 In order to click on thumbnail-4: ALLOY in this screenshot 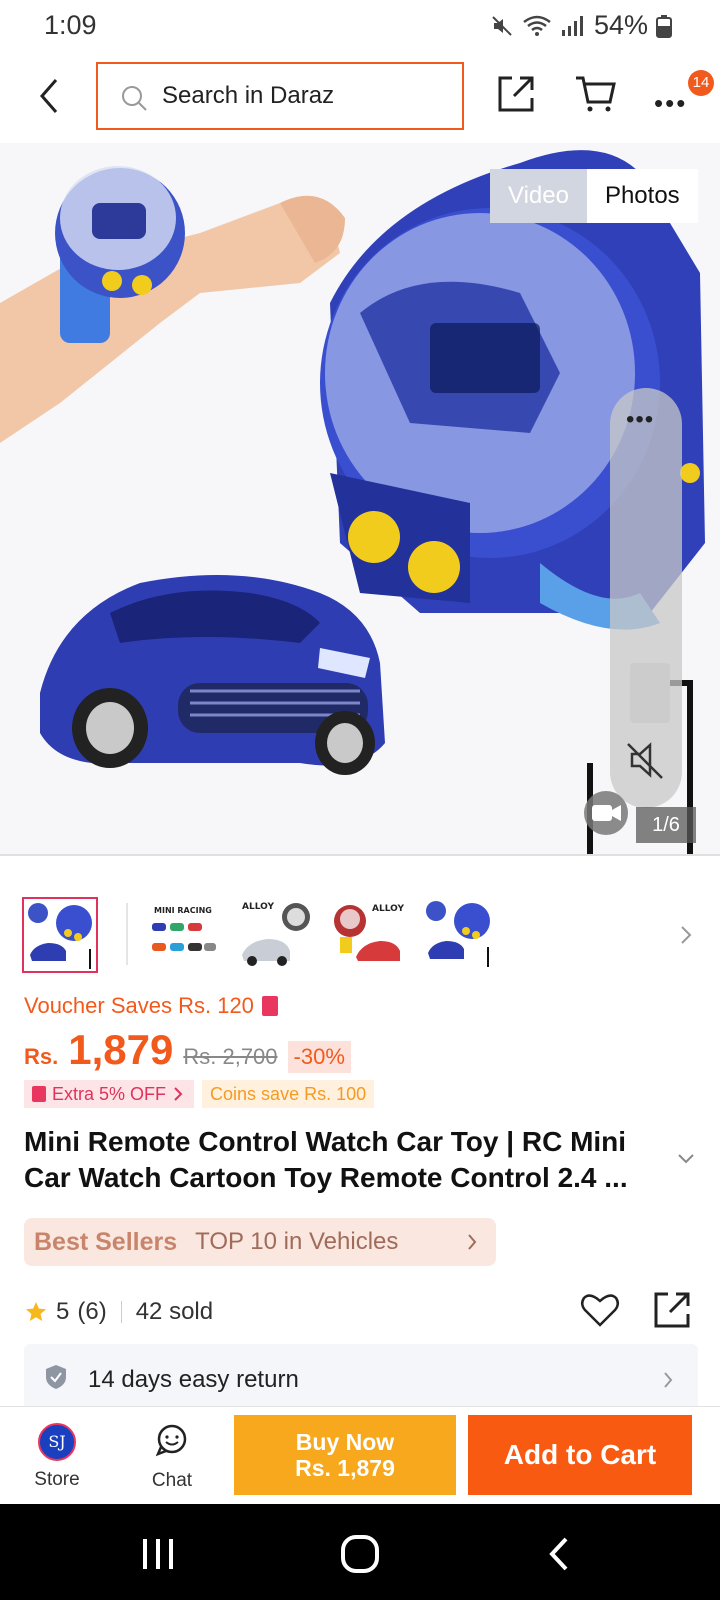, I will do `click(368, 935)`.